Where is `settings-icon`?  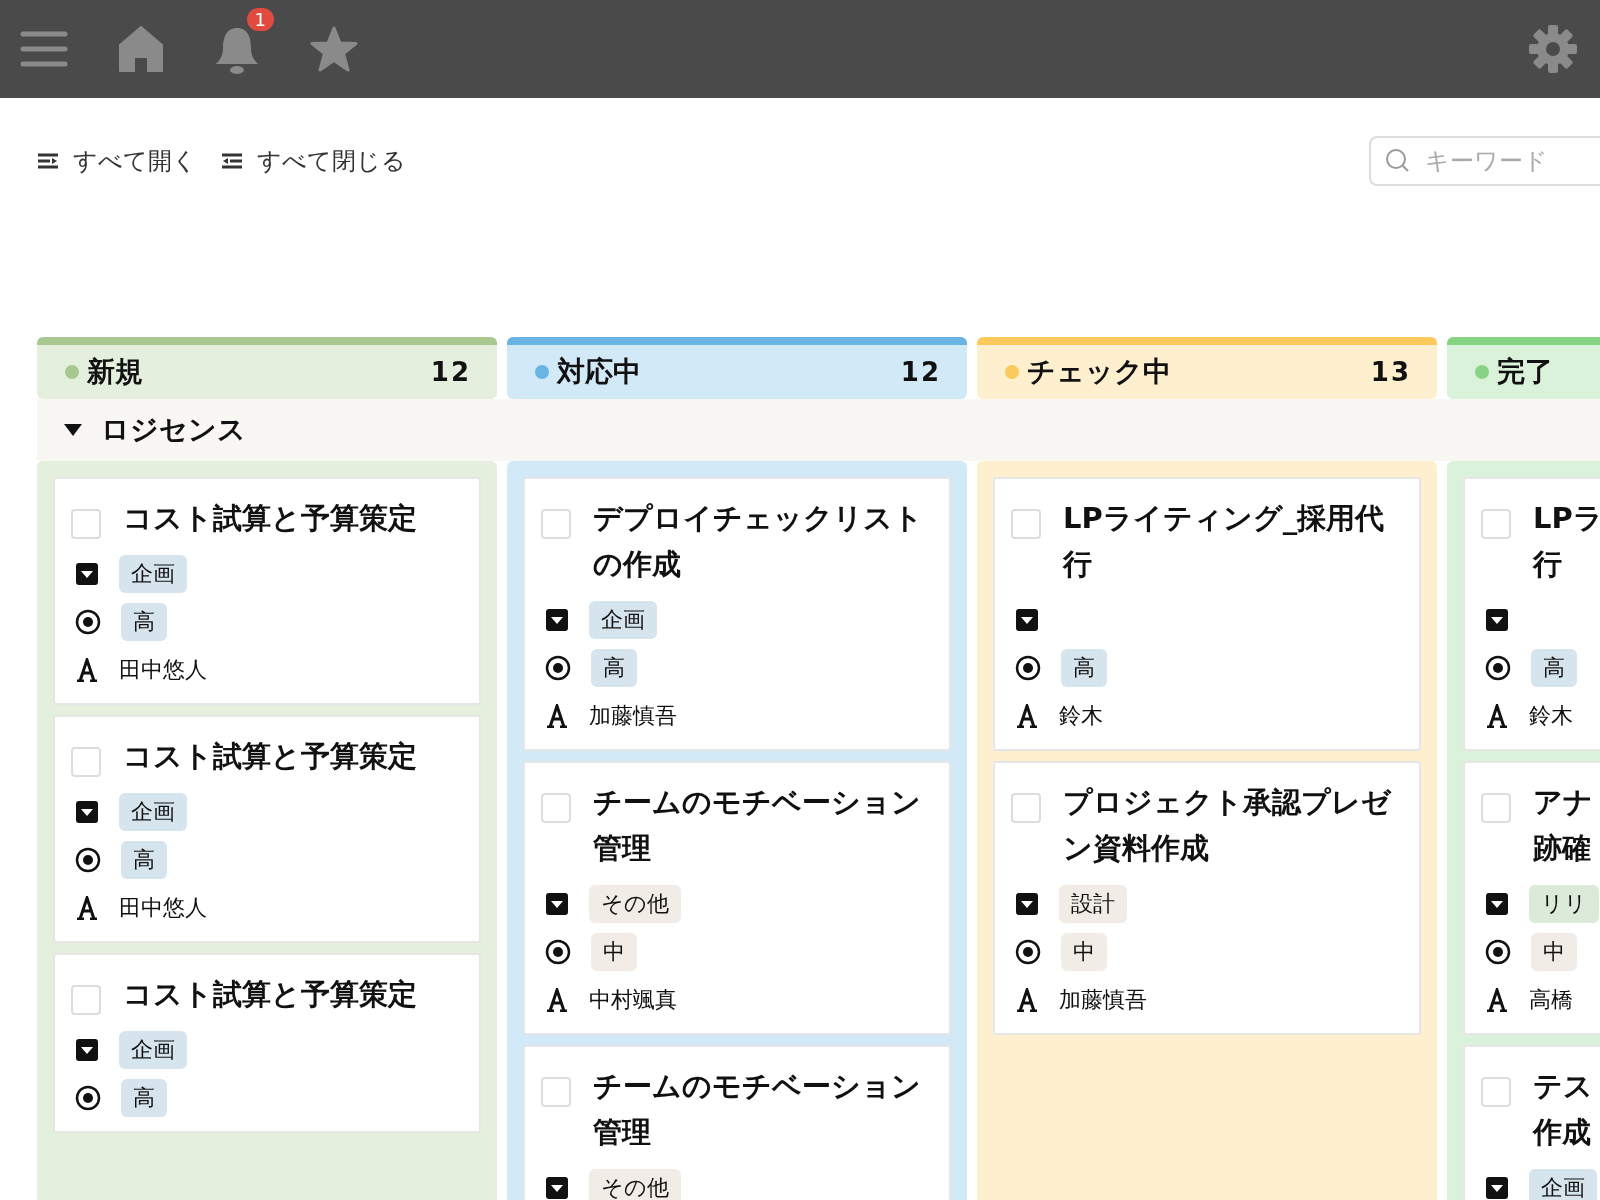 settings-icon is located at coordinates (1553, 49).